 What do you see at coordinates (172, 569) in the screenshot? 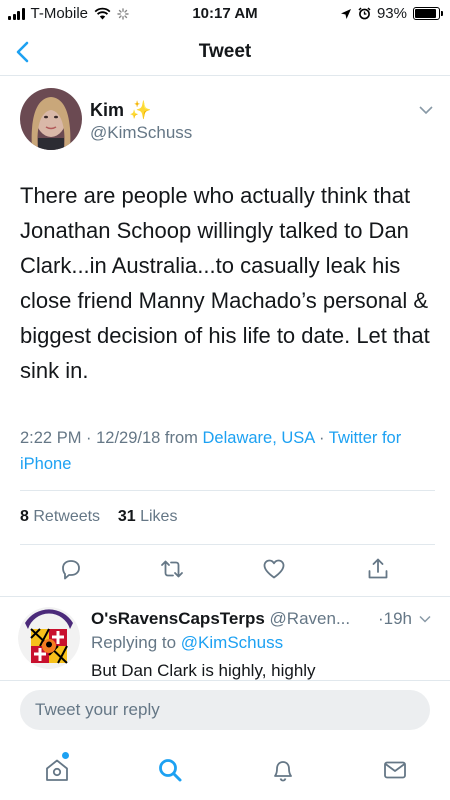
I see `retweet-icon` at bounding box center [172, 569].